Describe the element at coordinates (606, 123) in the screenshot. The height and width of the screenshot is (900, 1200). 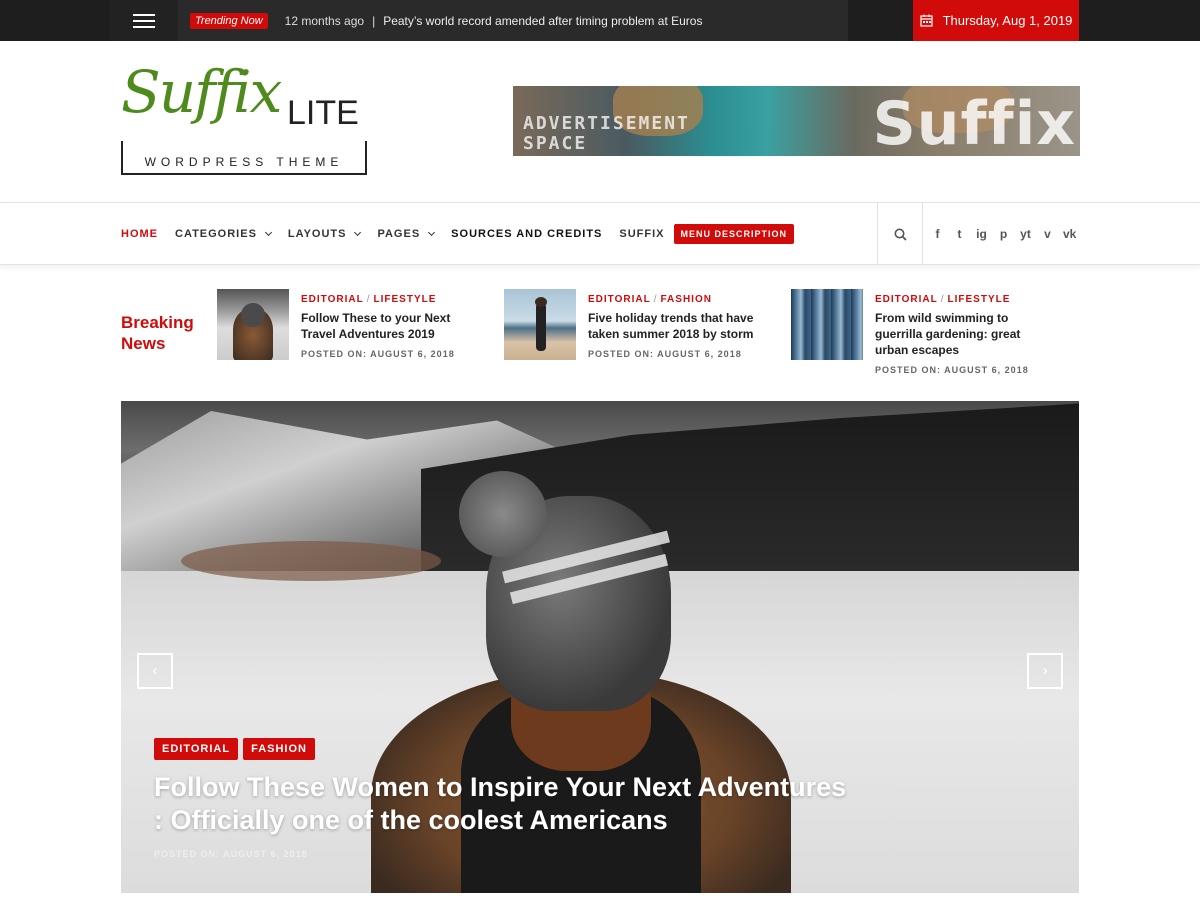
I see `ad-line1: ADVERTISEMENT` at that location.